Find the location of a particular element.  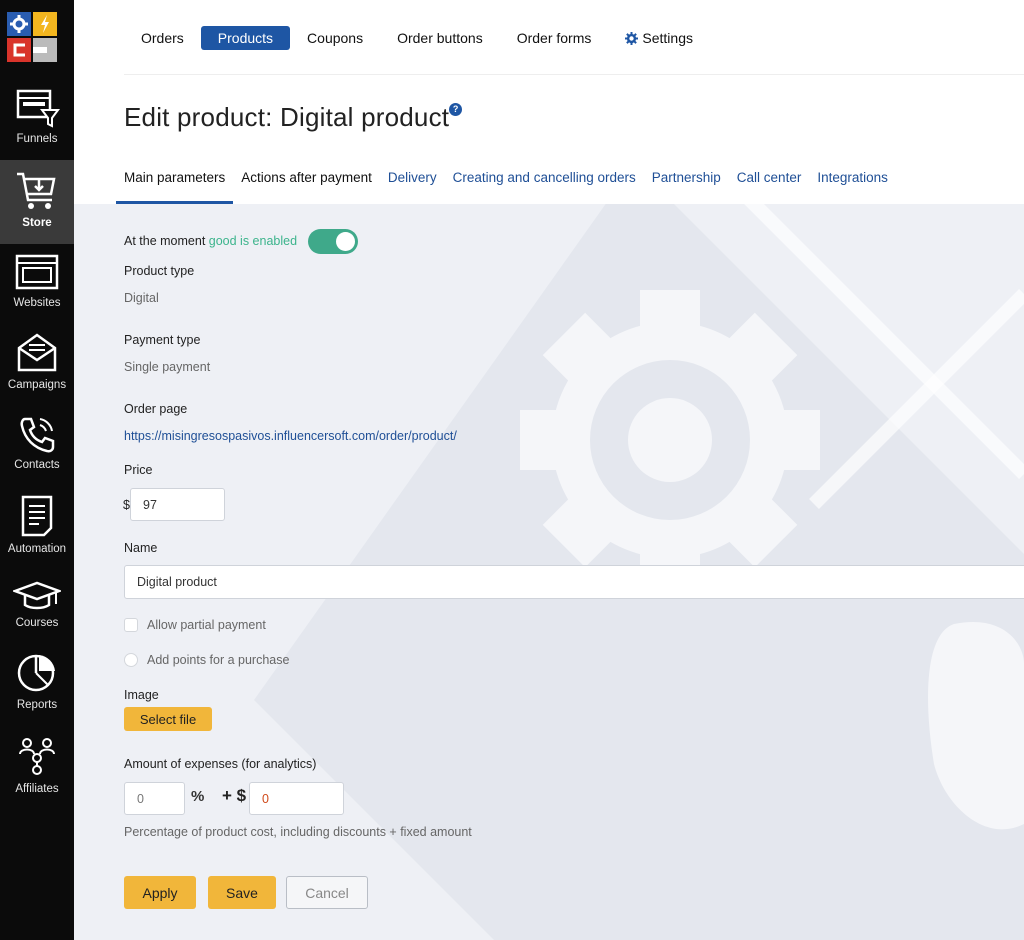

enabled-toggle is located at coordinates (333, 241).